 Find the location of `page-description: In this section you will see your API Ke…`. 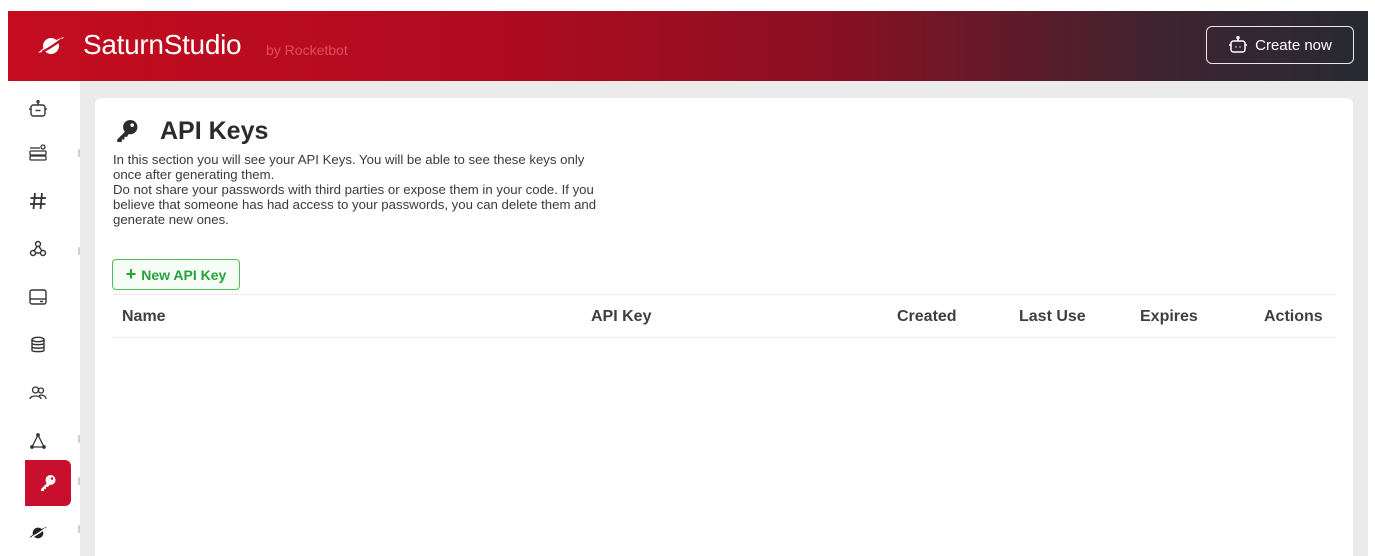

page-description: In this section you will see your API Ke… is located at coordinates (423, 189).